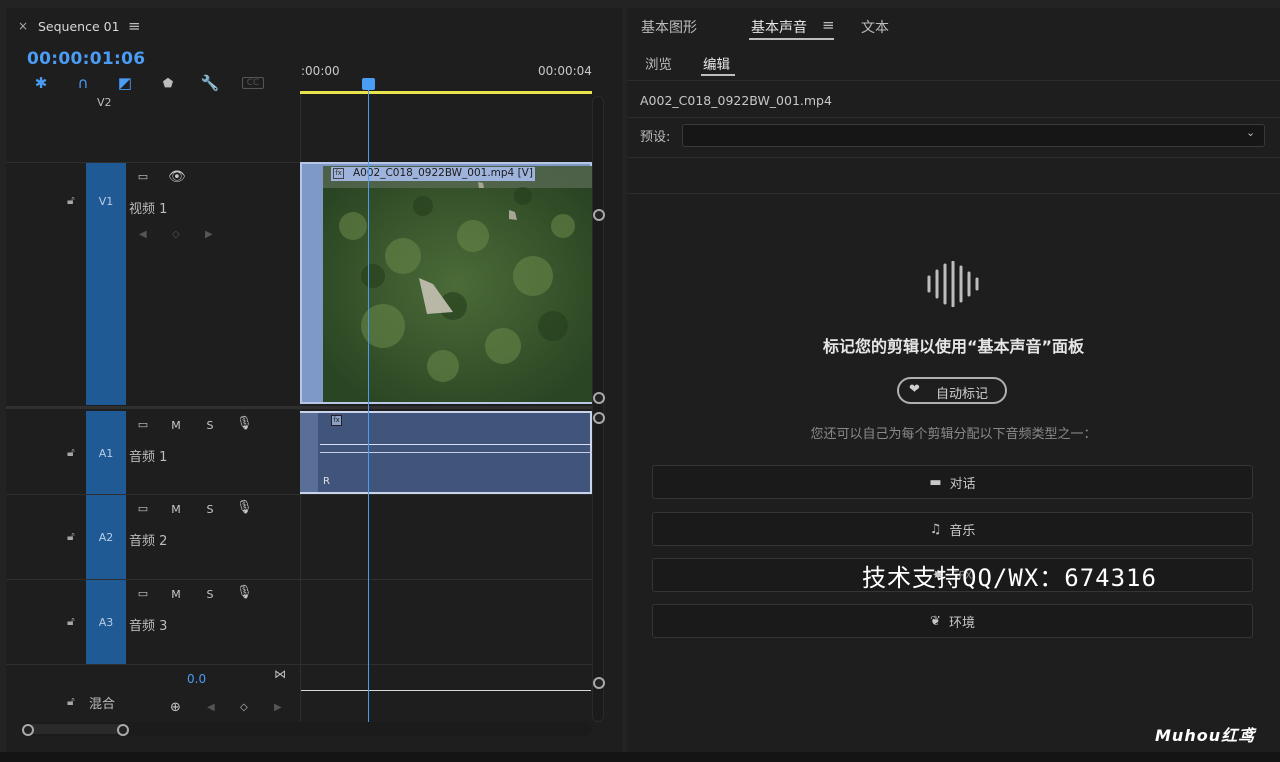 This screenshot has height=762, width=1280. I want to click on preset-dropdown, so click(973, 135).